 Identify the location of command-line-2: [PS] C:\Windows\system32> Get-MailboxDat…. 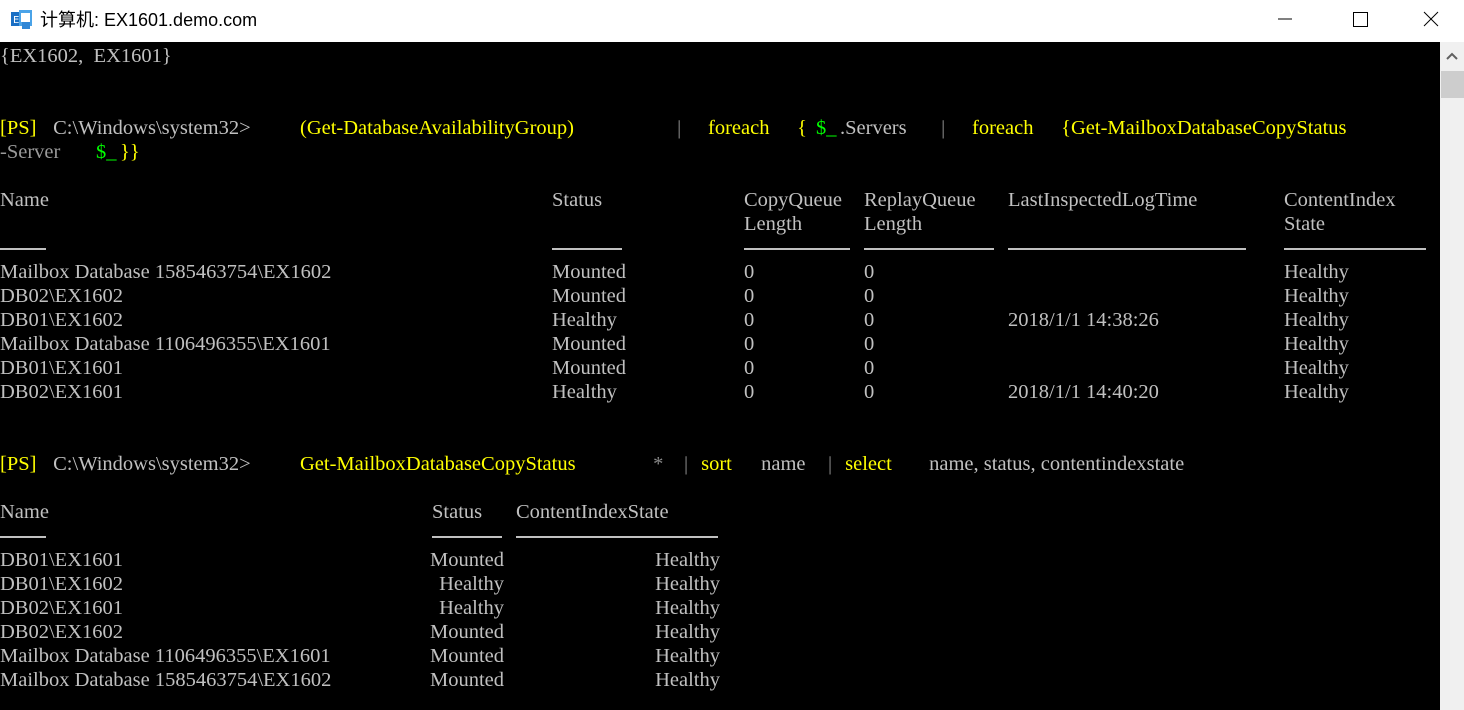
(592, 464).